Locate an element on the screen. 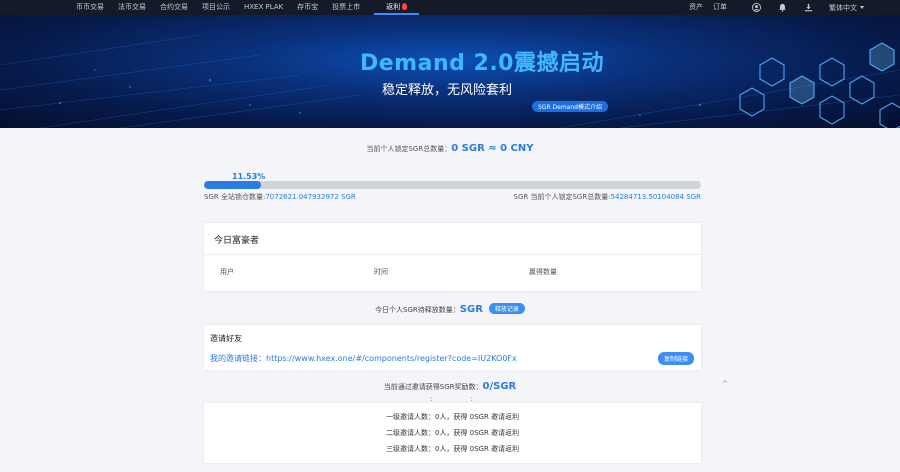 This screenshot has height=472, width=900. language-selector: 繁体中文 is located at coordinates (846, 8).